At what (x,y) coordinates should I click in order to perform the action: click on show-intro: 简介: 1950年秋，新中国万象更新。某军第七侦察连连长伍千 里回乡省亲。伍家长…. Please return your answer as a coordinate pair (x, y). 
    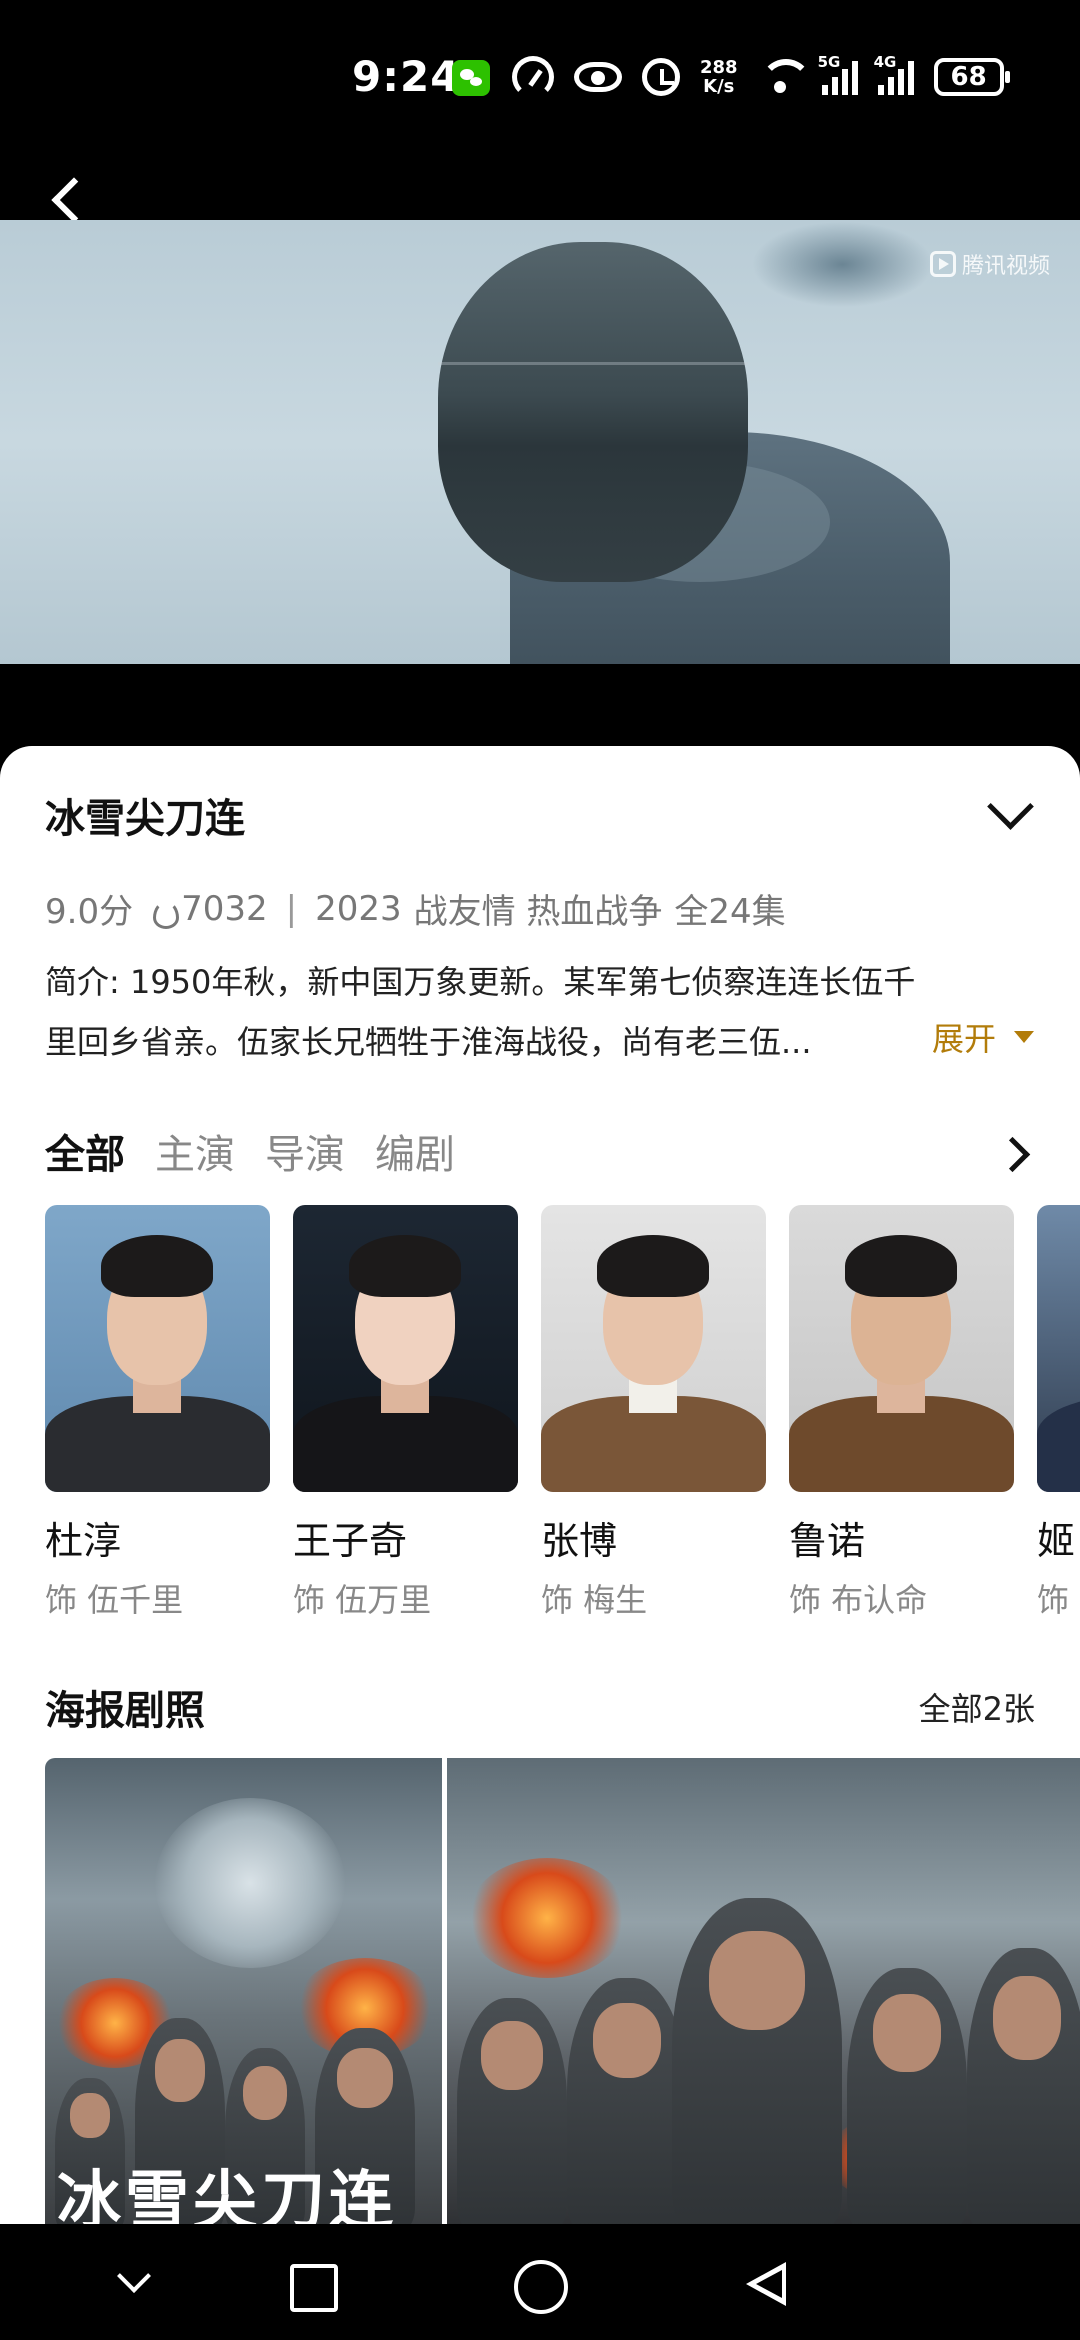
    Looking at the image, I should click on (545, 1012).